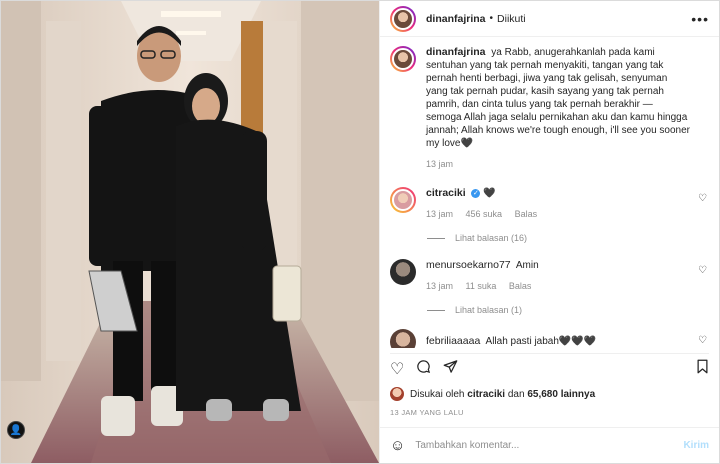  Describe the element at coordinates (468, 265) in the screenshot. I see `commenter-username: menursoekarno77` at that location.